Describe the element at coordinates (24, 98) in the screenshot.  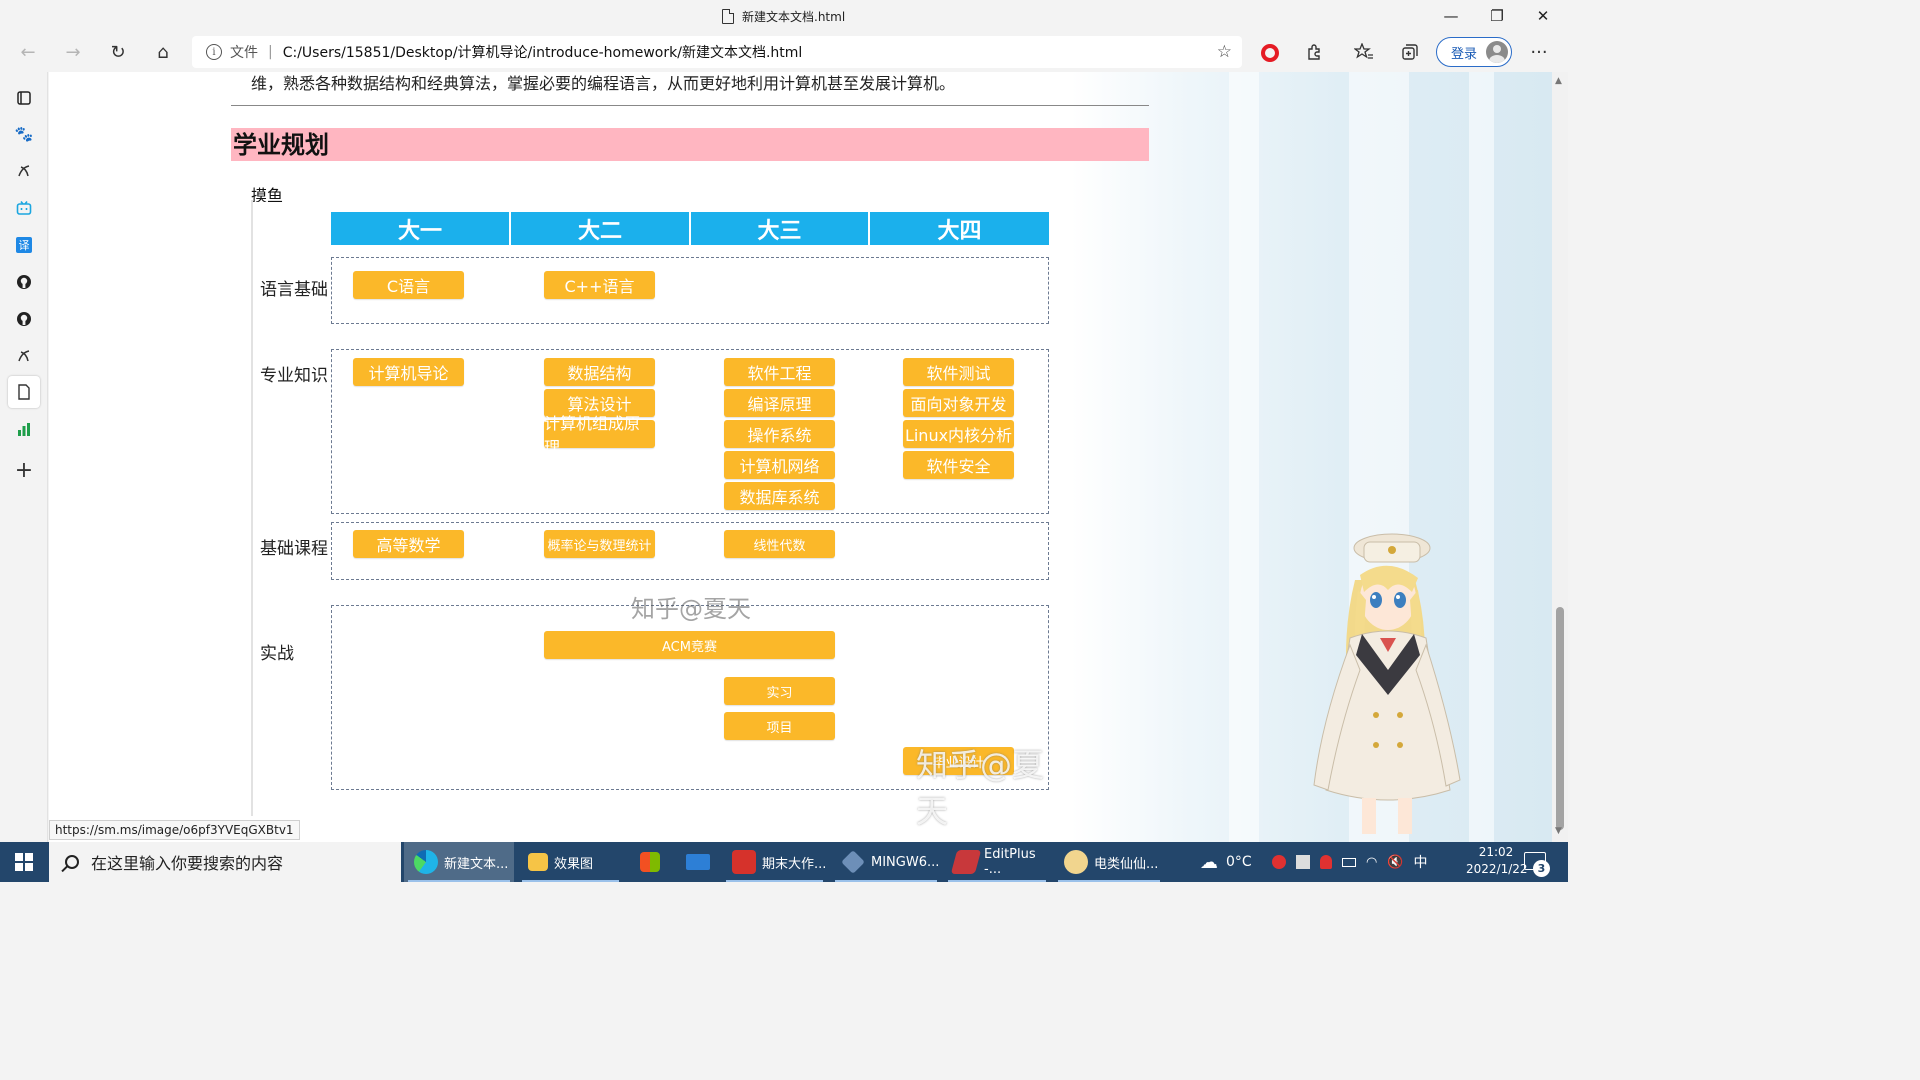
I see `tab-actions-icon` at that location.